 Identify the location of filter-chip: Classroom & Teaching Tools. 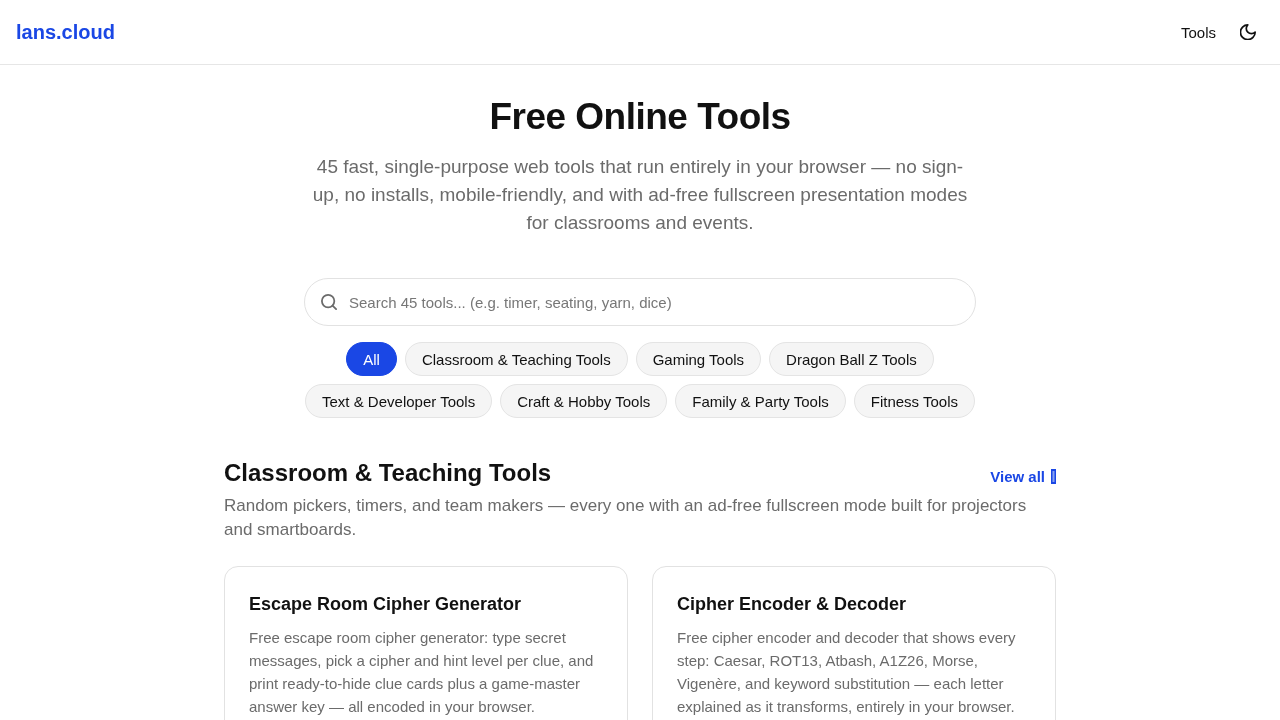
(516, 359).